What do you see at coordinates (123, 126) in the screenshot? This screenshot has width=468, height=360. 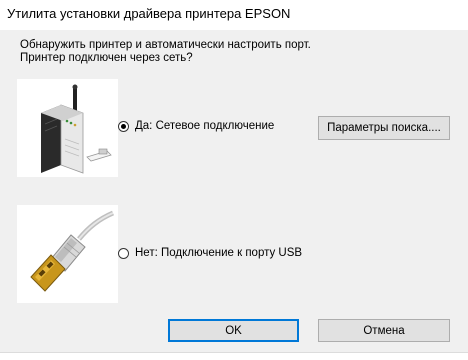 I see `radio-button-network` at bounding box center [123, 126].